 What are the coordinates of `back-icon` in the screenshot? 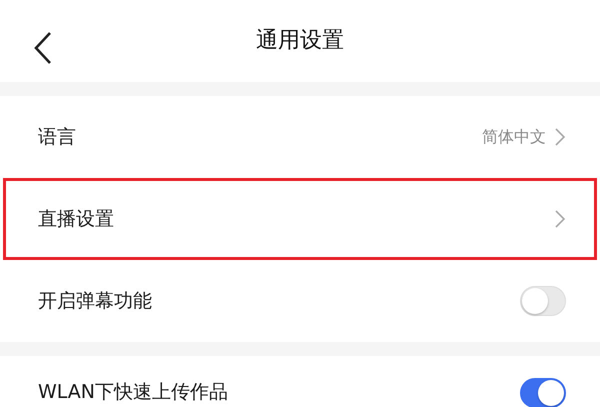 It's located at (43, 48).